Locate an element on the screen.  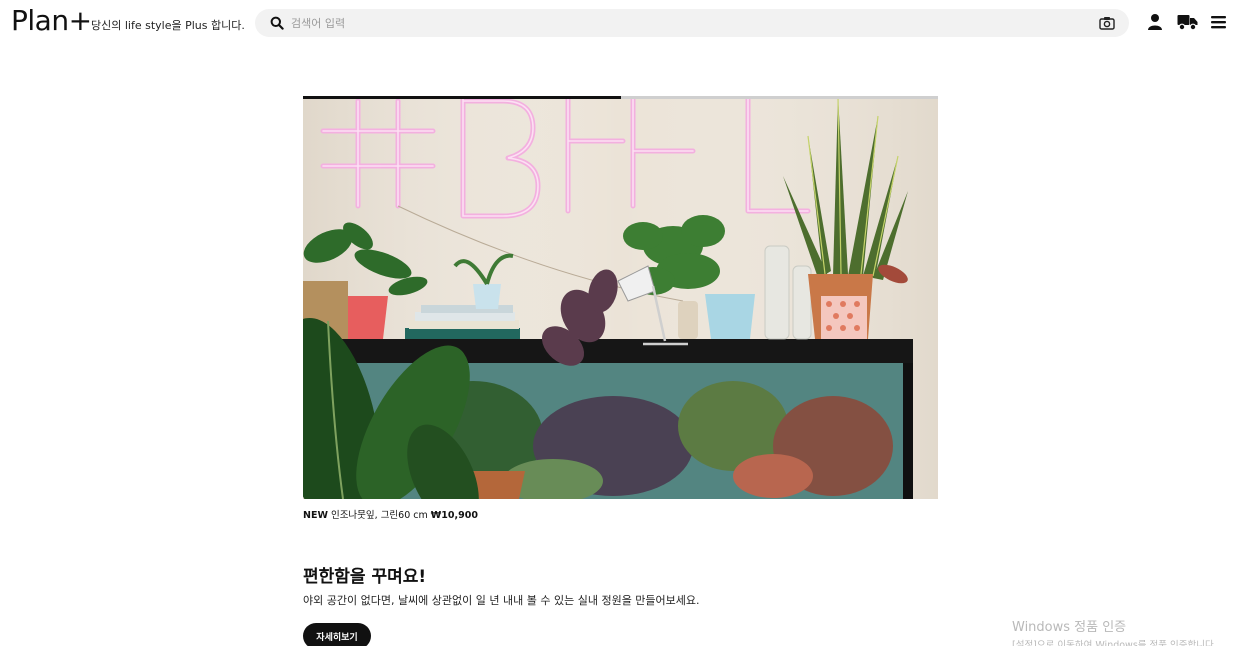
watermark-title: Windows 정품 인증 is located at coordinates (1069, 627).